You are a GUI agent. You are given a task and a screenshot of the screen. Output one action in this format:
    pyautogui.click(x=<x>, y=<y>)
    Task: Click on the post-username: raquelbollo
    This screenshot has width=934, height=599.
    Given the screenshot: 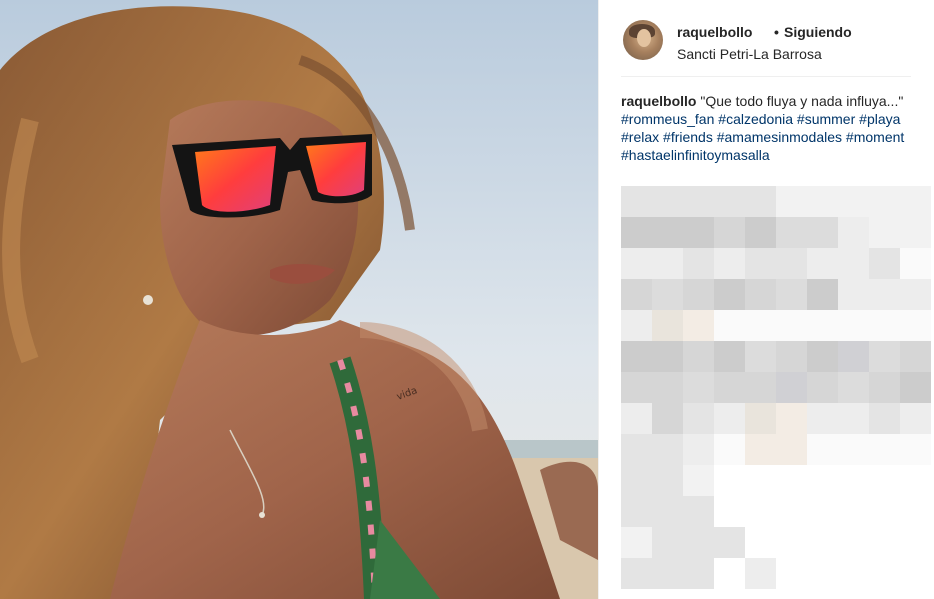 What is the action you would take?
    pyautogui.click(x=714, y=32)
    